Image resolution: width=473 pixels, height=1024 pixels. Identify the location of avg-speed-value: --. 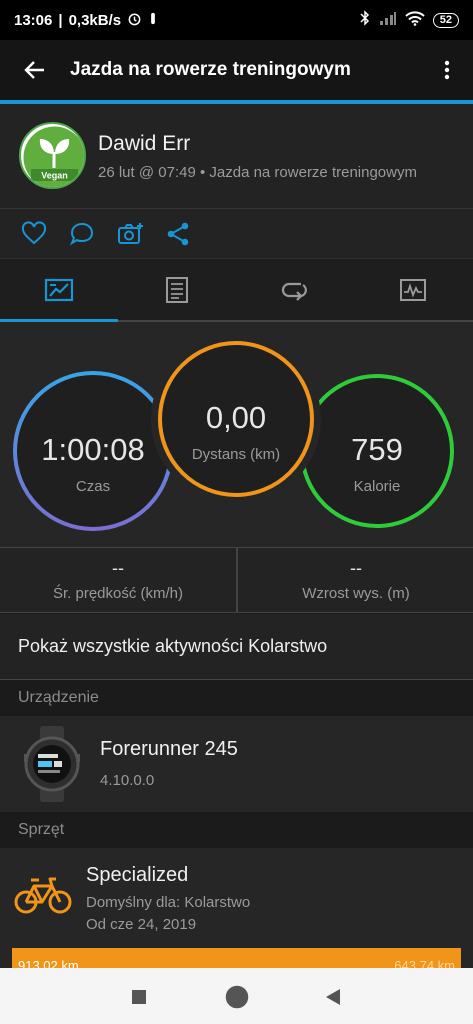
(118, 568).